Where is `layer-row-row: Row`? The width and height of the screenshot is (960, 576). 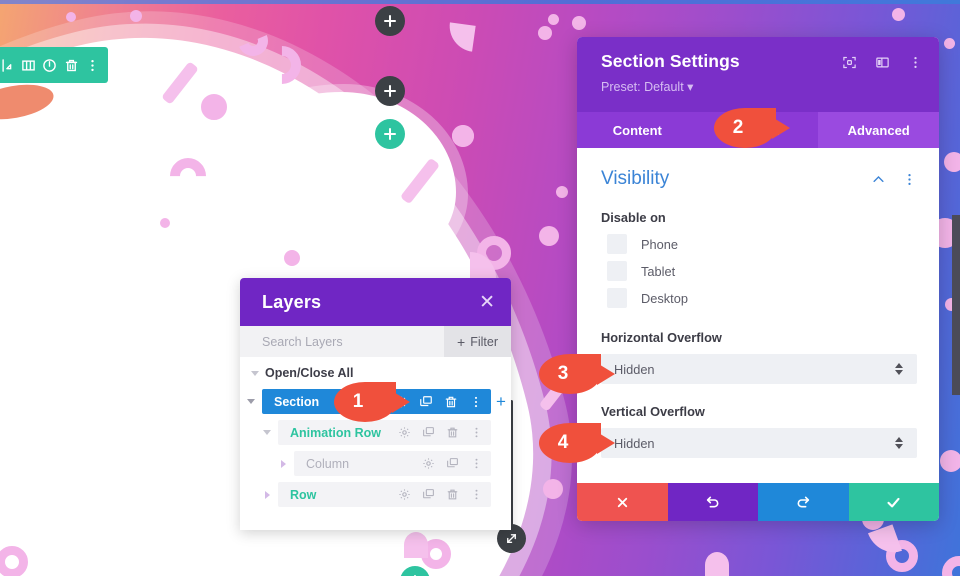
layer-row-row: Row is located at coordinates (375, 494).